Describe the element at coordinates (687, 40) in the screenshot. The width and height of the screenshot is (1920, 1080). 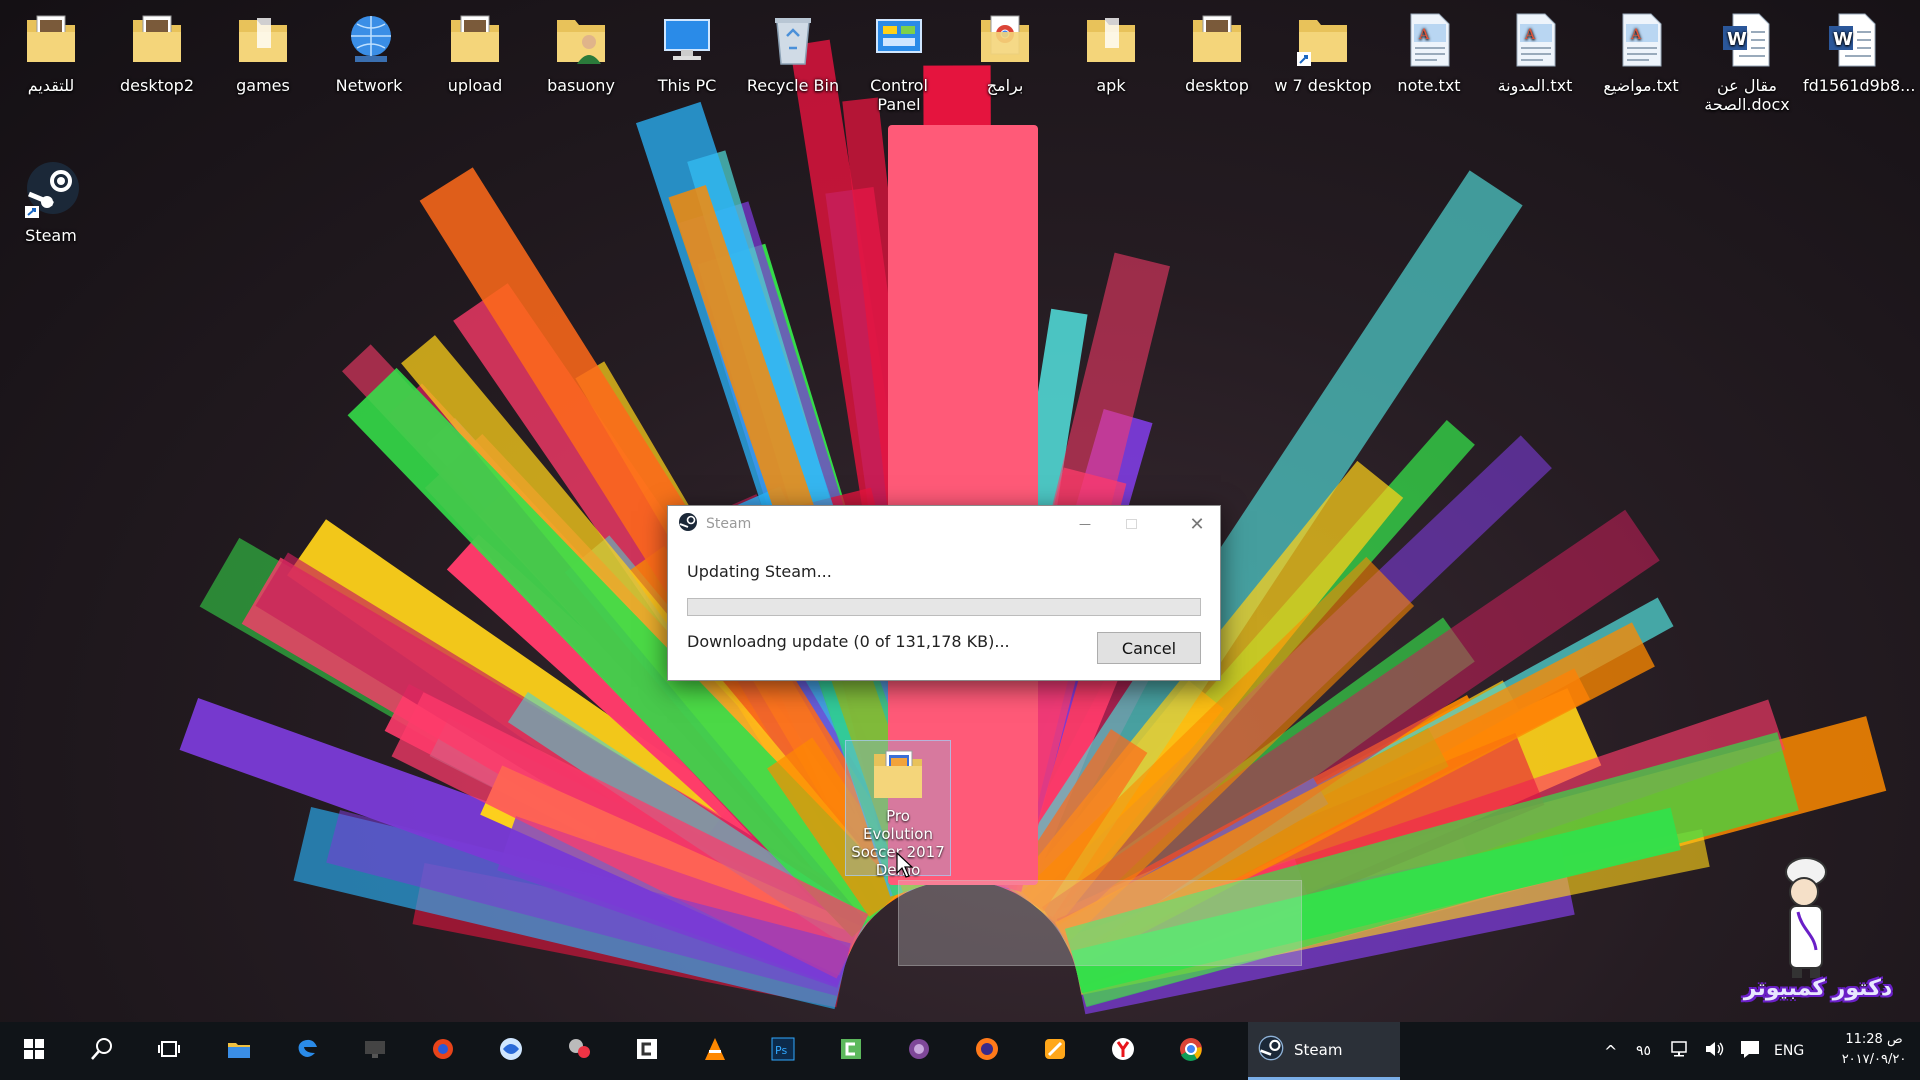
I see `computer-icon` at that location.